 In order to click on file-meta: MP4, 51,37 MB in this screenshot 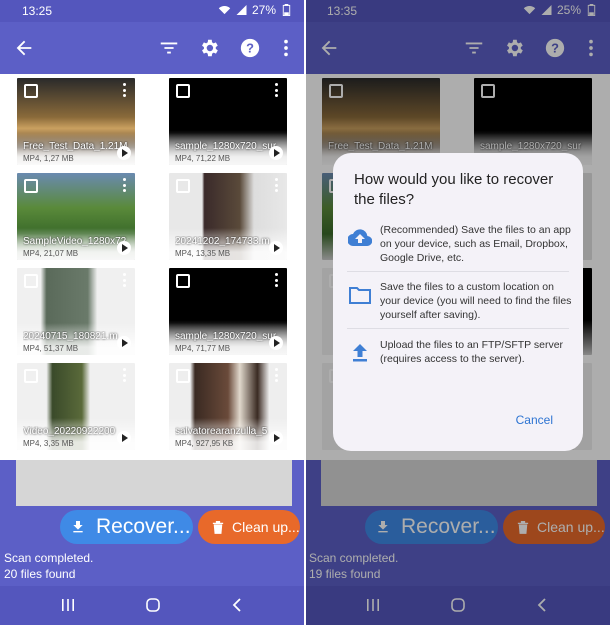, I will do `click(51, 348)`.